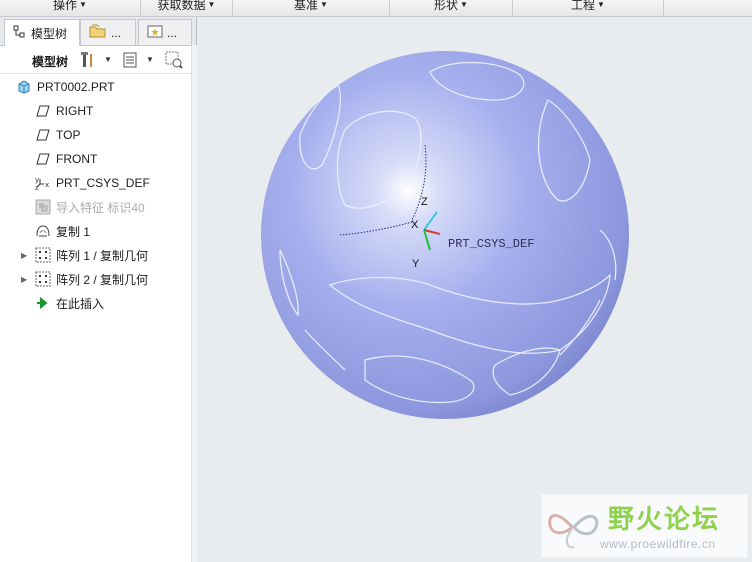 The image size is (752, 562). I want to click on ribbon-group-label: 形状, so click(446, 6).